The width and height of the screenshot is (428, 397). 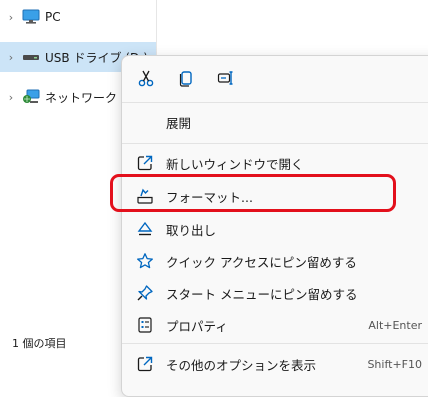 What do you see at coordinates (197, 326) in the screenshot?
I see `menu-item-label: プロパティ` at bounding box center [197, 326].